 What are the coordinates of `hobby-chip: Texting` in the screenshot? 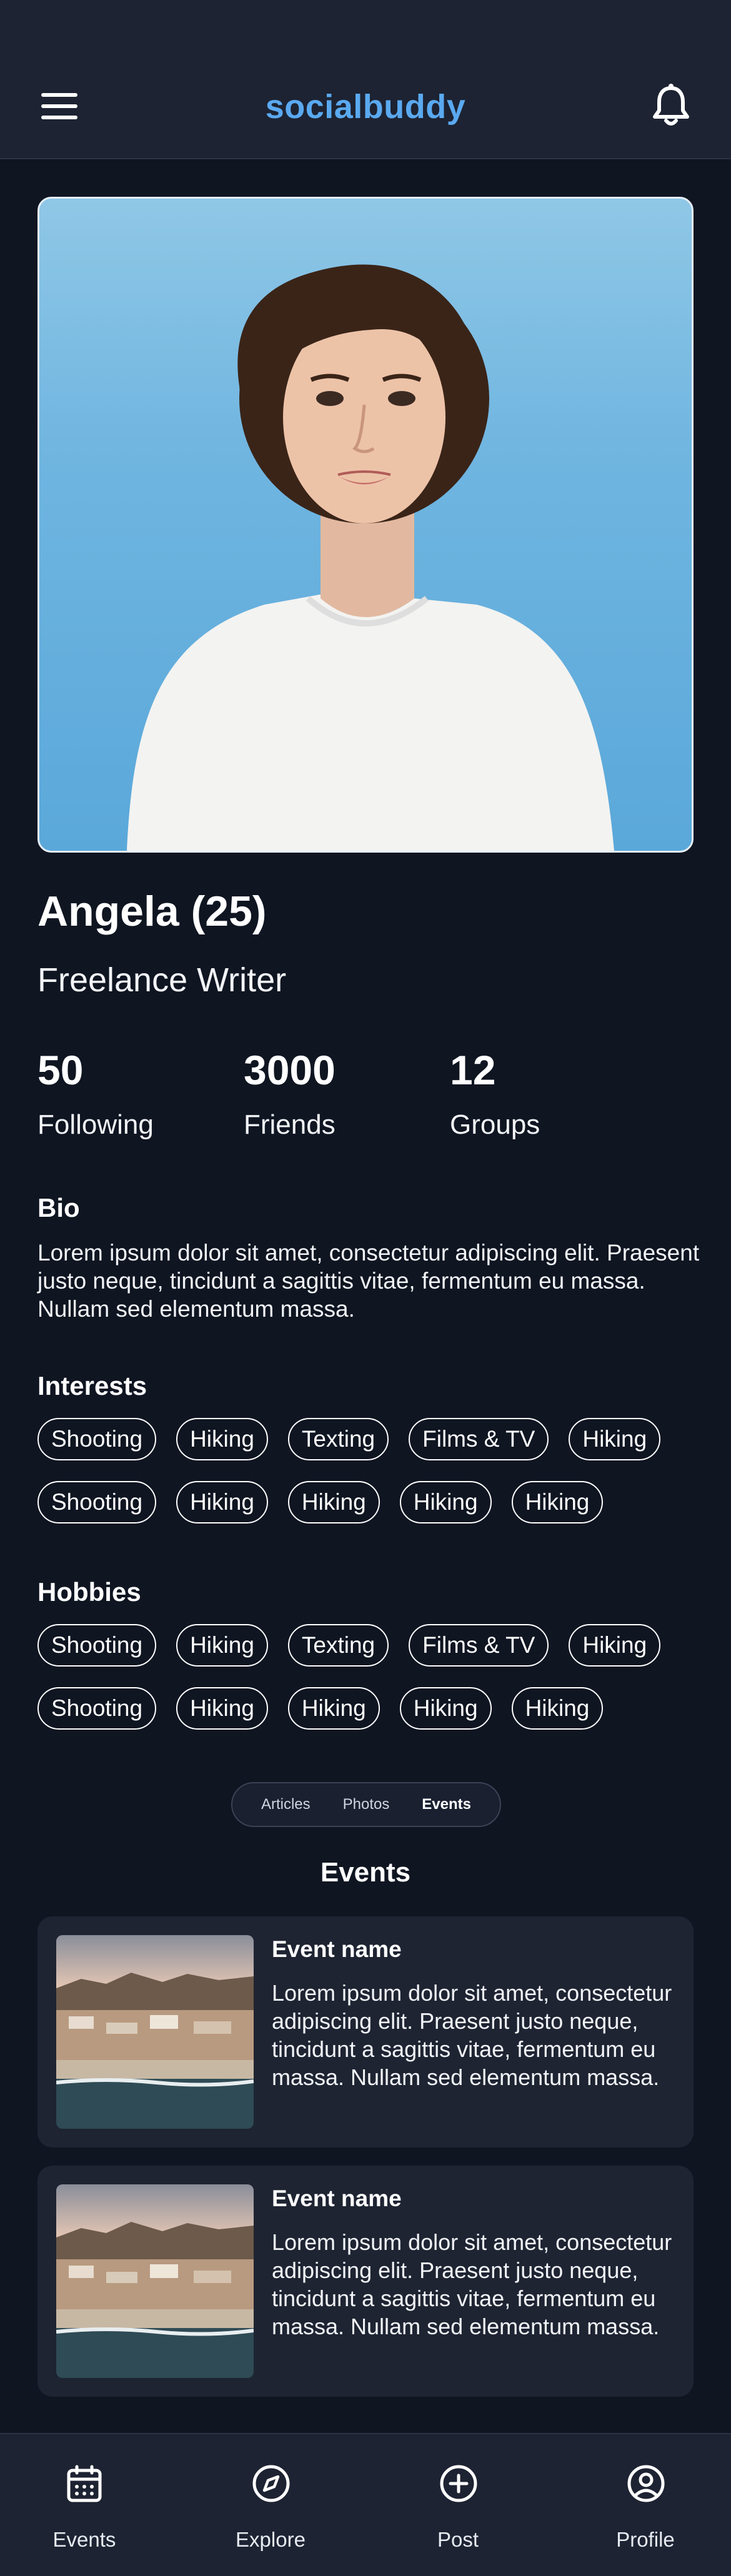 It's located at (338, 1645).